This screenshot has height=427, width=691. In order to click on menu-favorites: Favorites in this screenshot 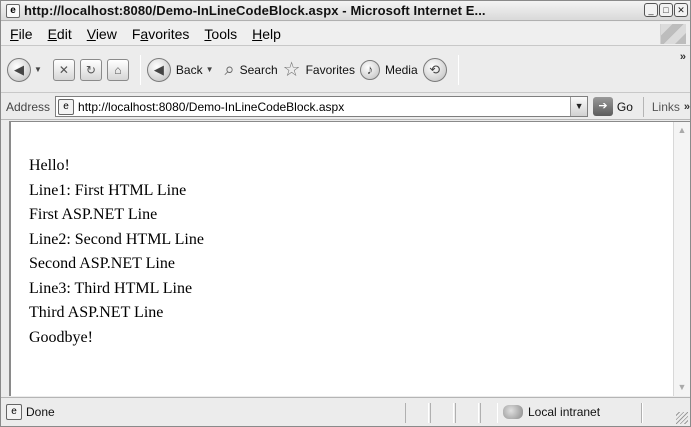, I will do `click(161, 34)`.